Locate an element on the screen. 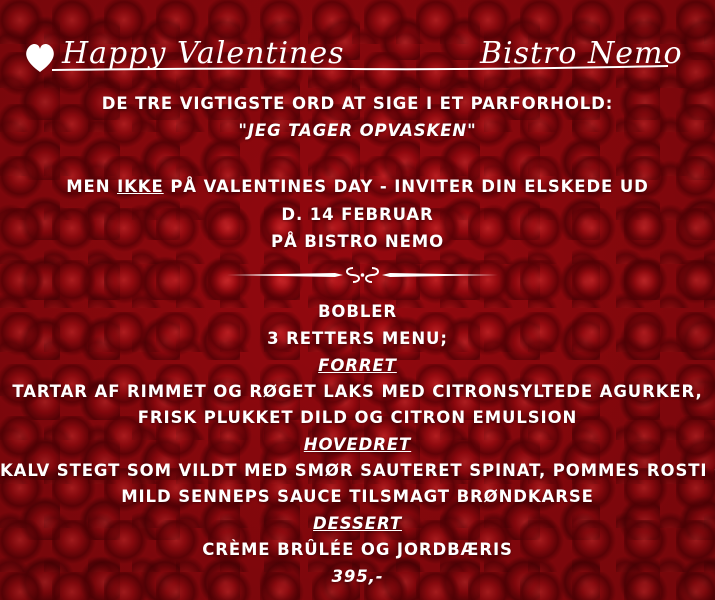 The image size is (715, 600). title-happy-valentines: Happy Valentines is located at coordinates (203, 53).